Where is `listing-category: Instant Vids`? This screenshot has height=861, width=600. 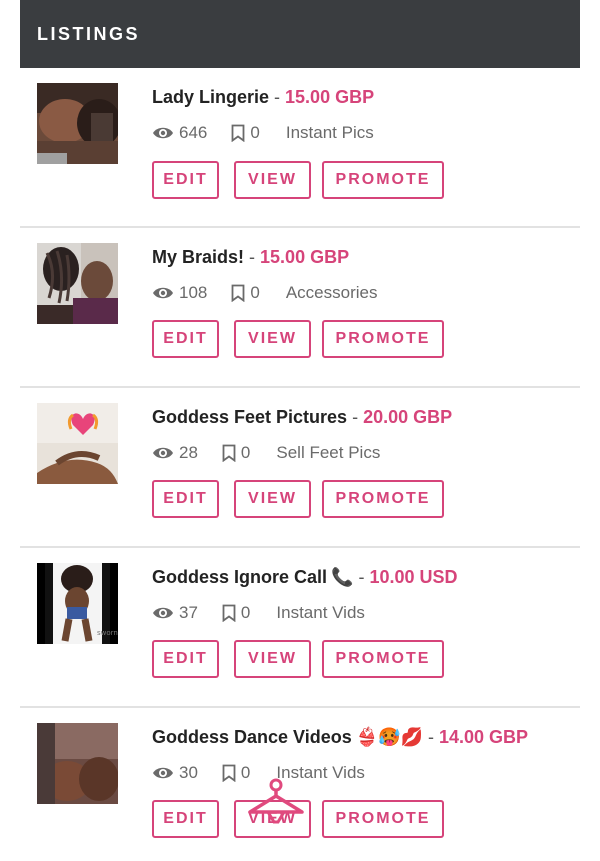 listing-category: Instant Vids is located at coordinates (320, 612).